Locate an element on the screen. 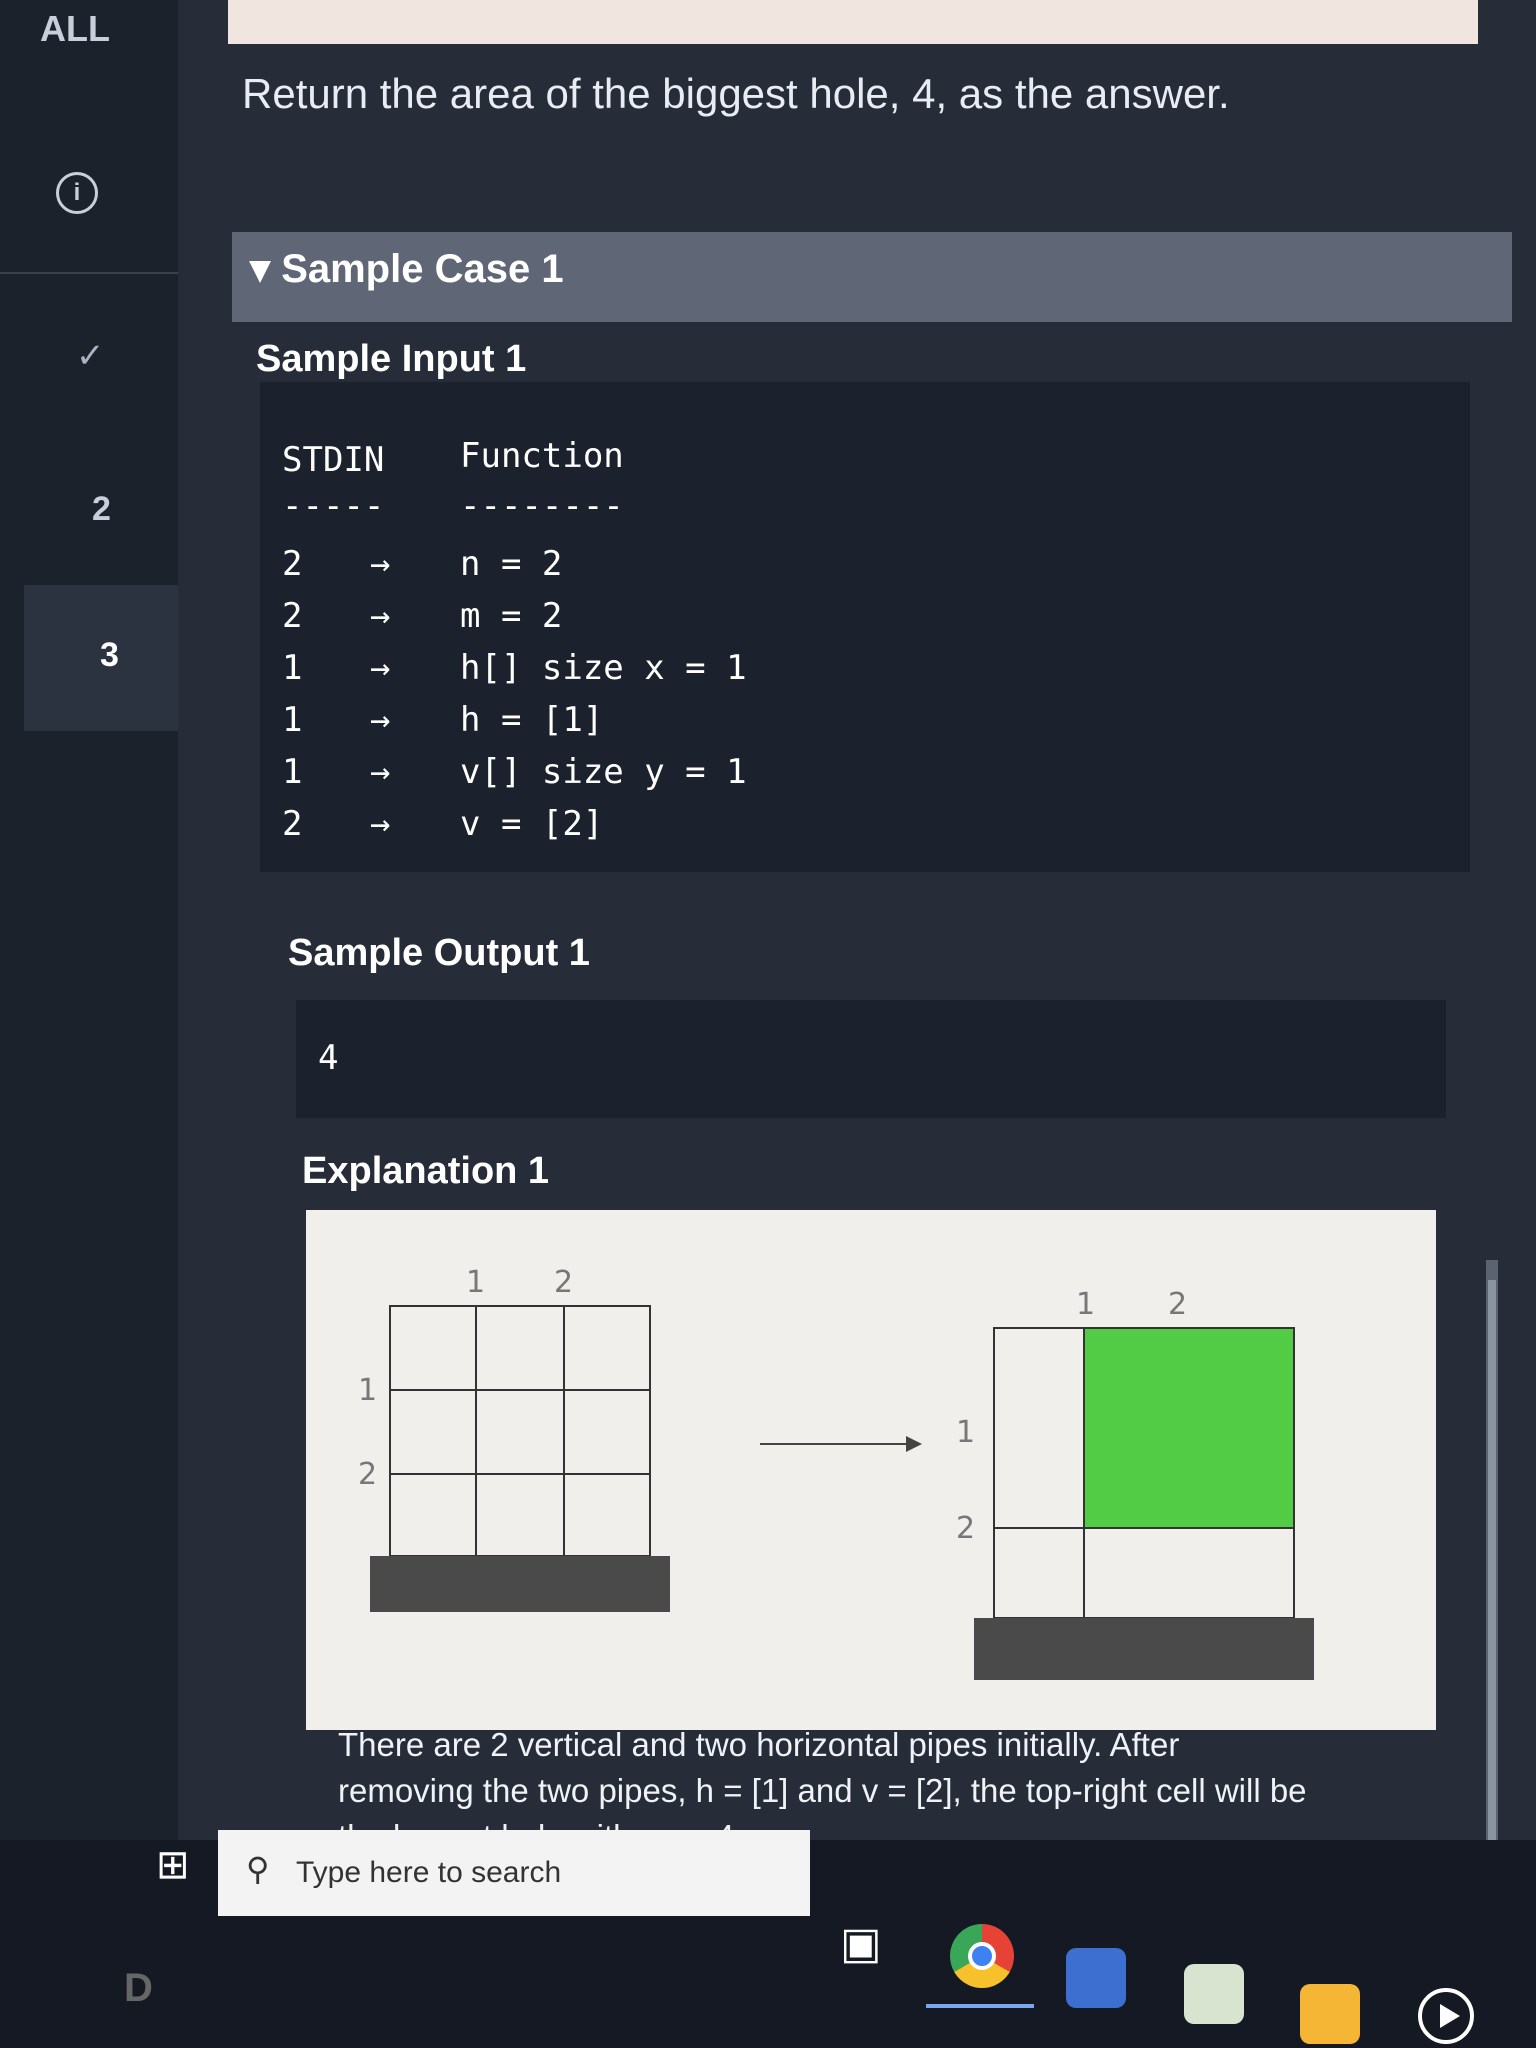 Image resolution: width=1536 pixels, height=2048 pixels. task-view-icon: ▣ is located at coordinates (861, 1943).